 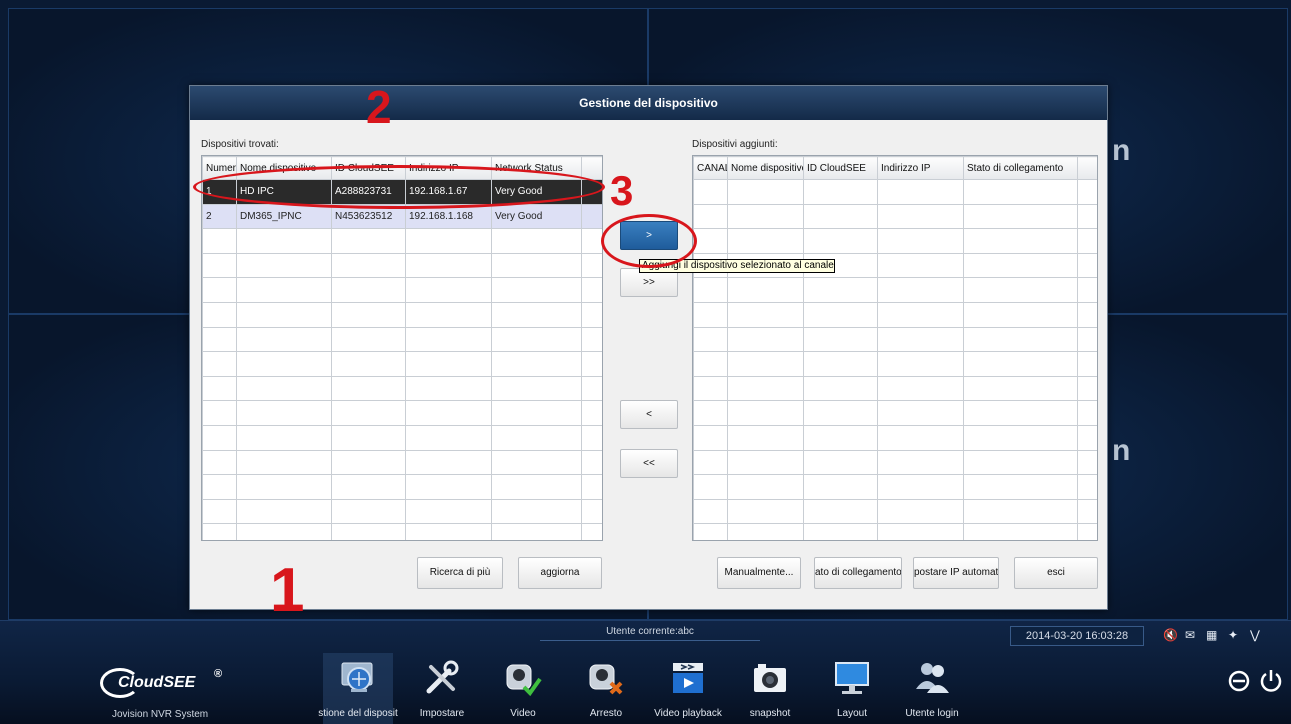 I want to click on table-cell: Very Good, so click(x=536, y=216).